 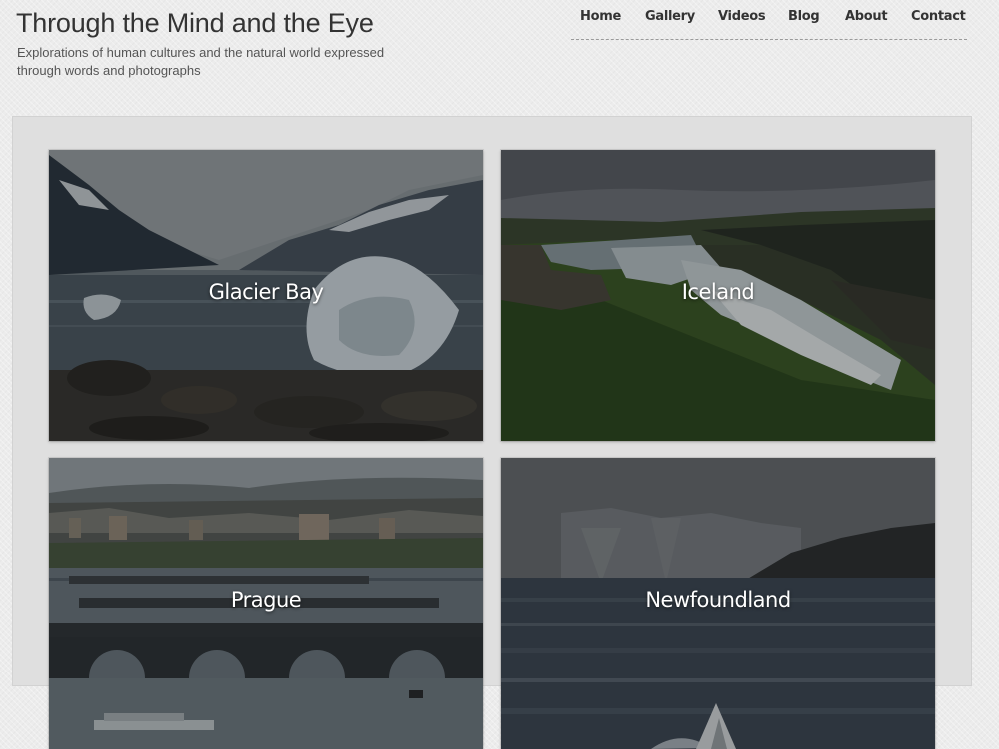 I want to click on nav-item-videos: Videos, so click(x=742, y=16).